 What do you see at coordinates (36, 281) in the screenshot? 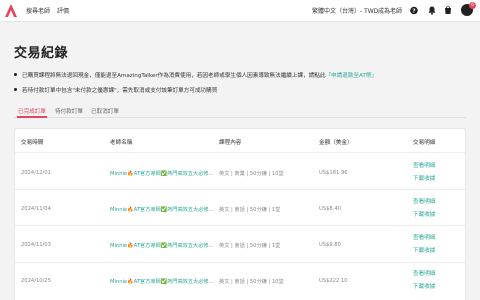
I see `row-date: 2024/10/25` at bounding box center [36, 281].